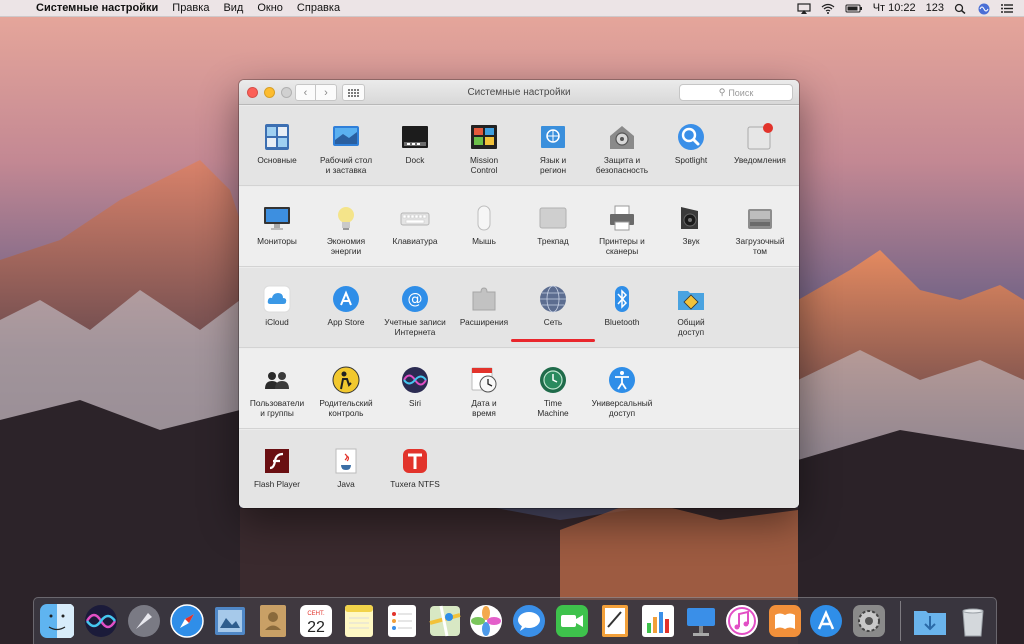  I want to click on battery-icon, so click(854, 8).